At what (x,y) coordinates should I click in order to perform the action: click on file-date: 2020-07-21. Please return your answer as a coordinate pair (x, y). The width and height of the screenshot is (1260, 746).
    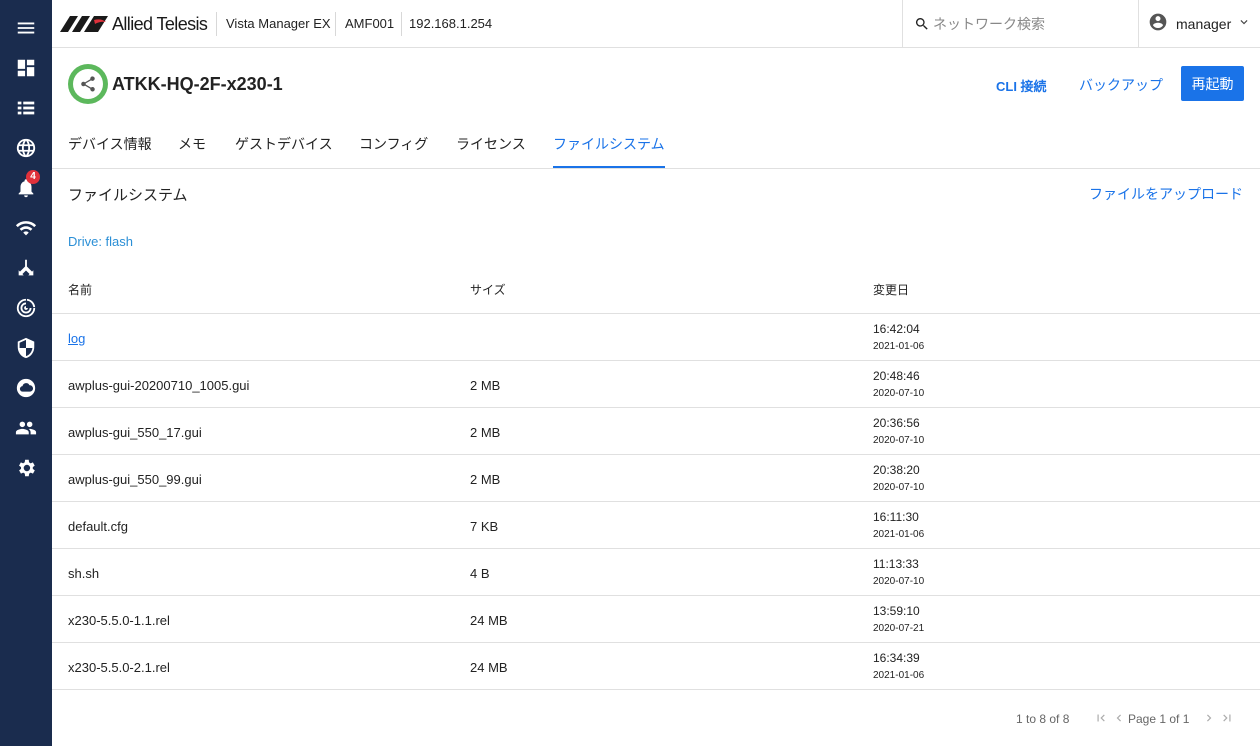
    Looking at the image, I should click on (899, 628).